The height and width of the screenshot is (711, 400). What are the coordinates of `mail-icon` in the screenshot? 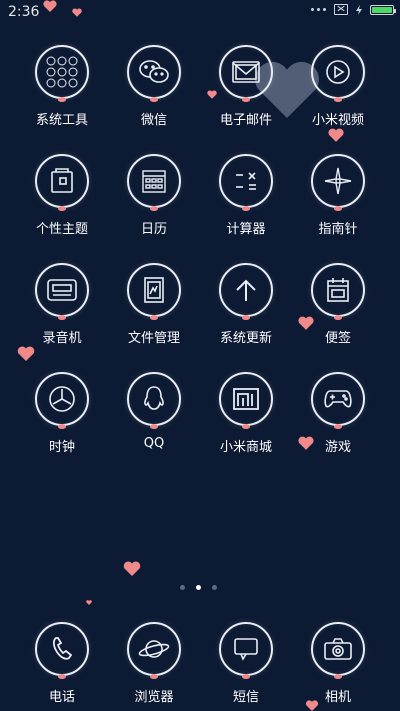 It's located at (246, 72).